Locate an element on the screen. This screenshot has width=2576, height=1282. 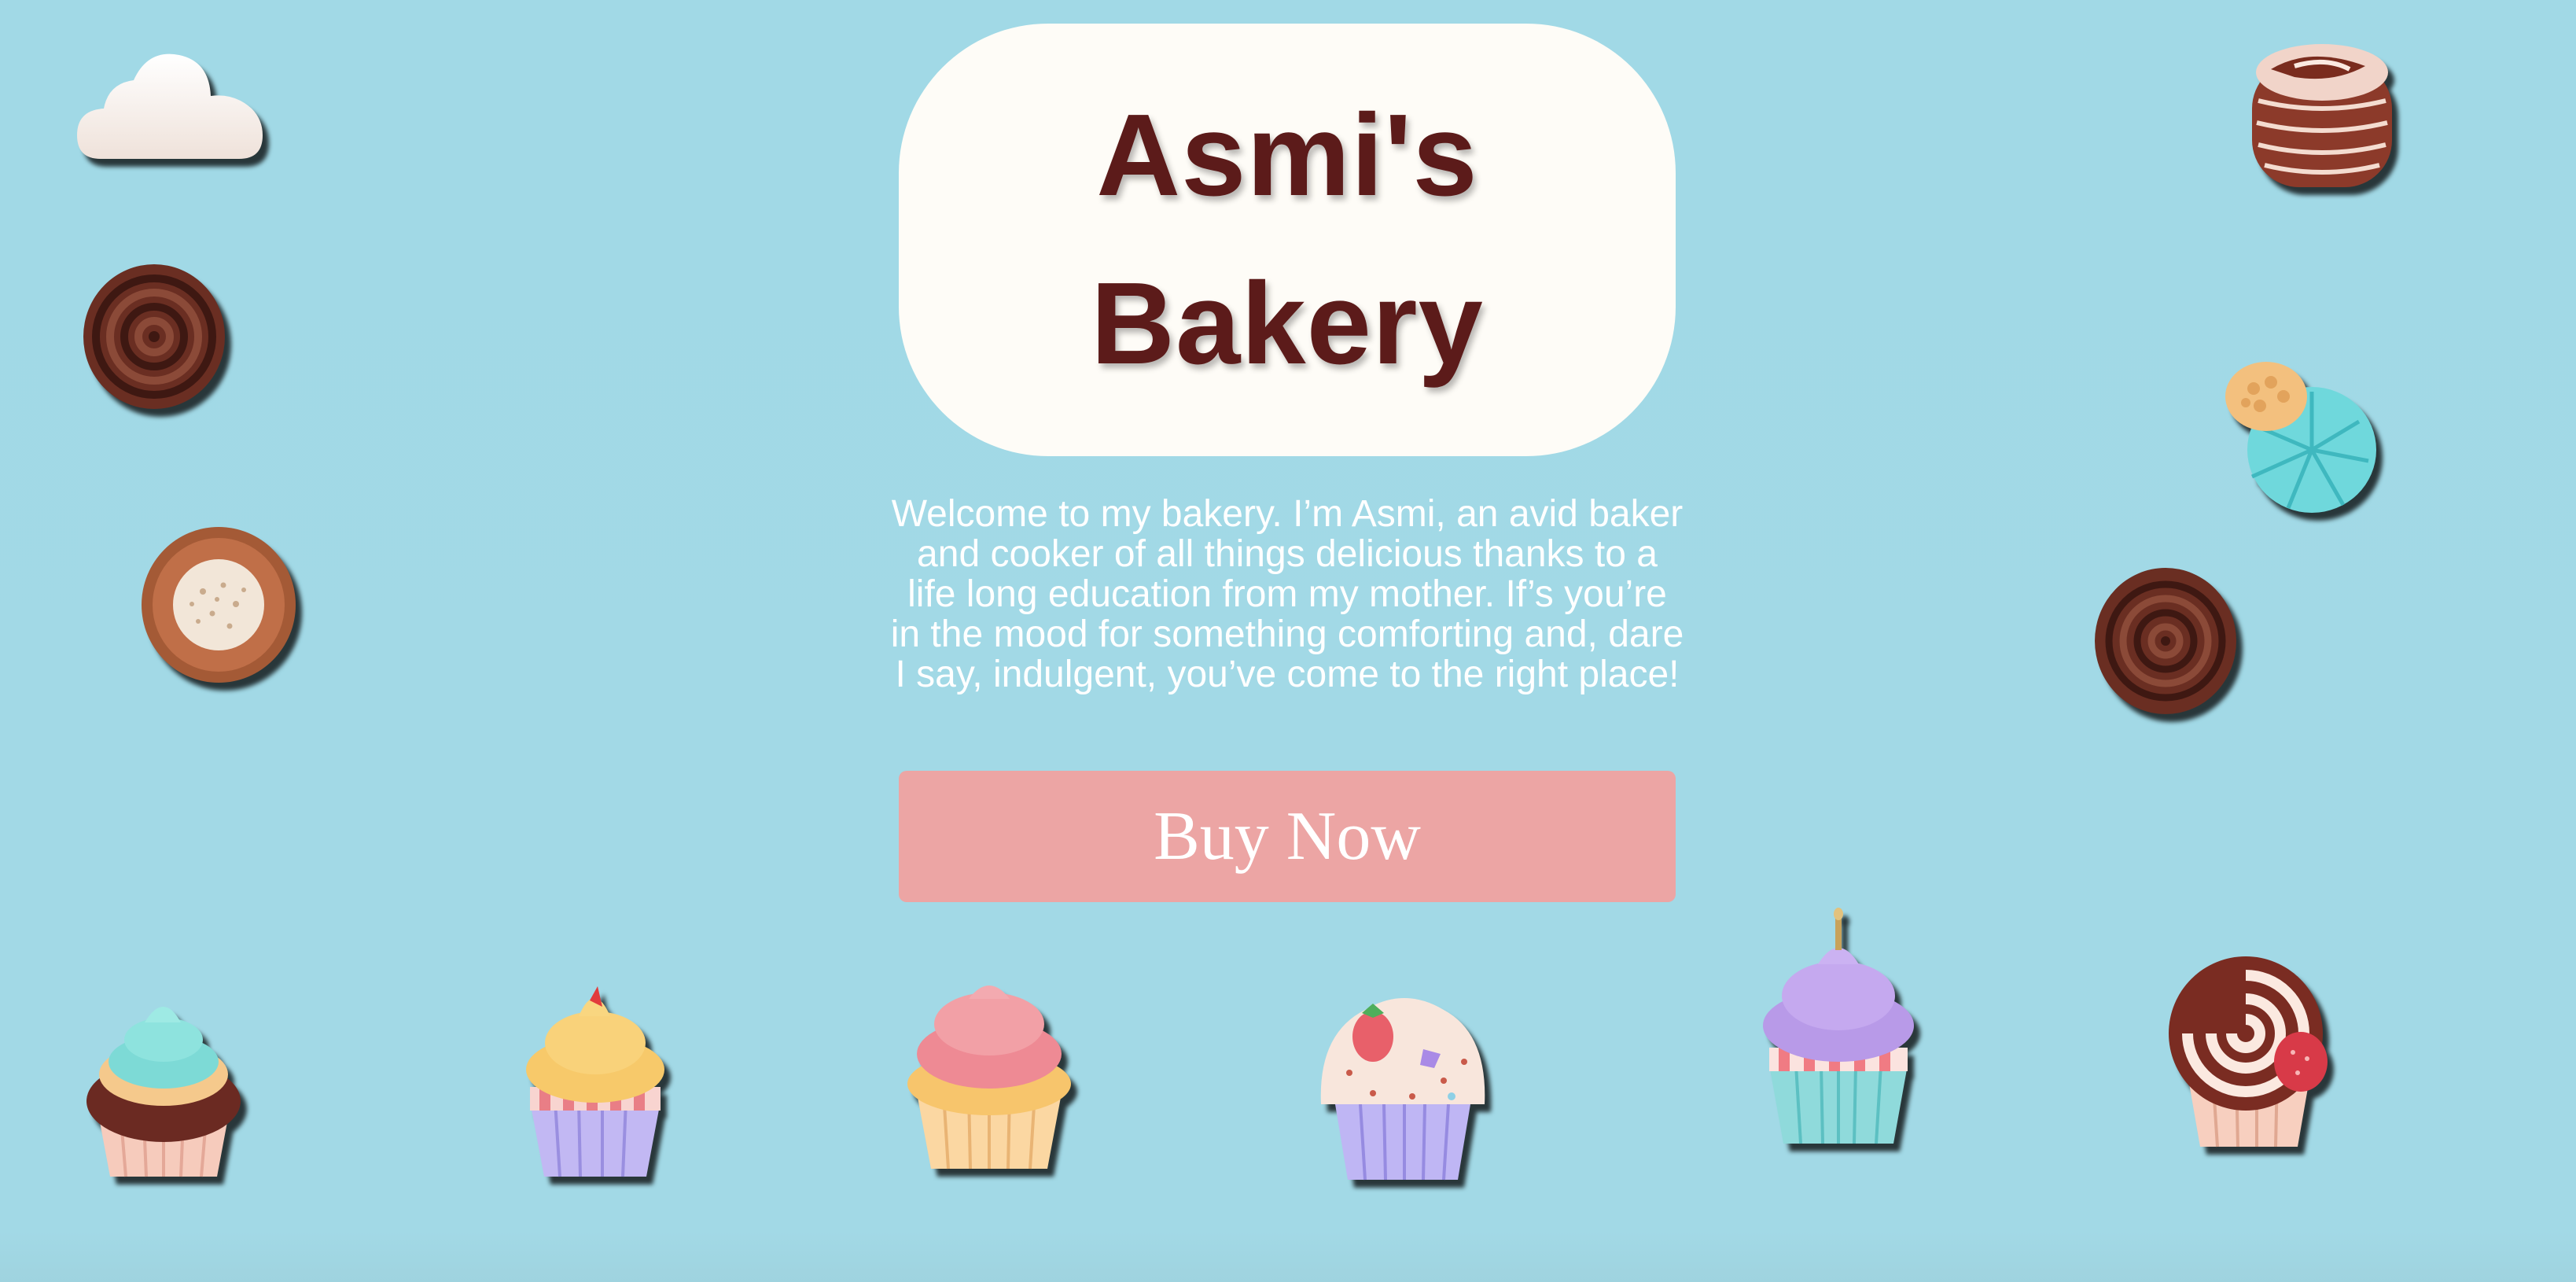
lavender-cupcake-icon is located at coordinates (1838, 1026).